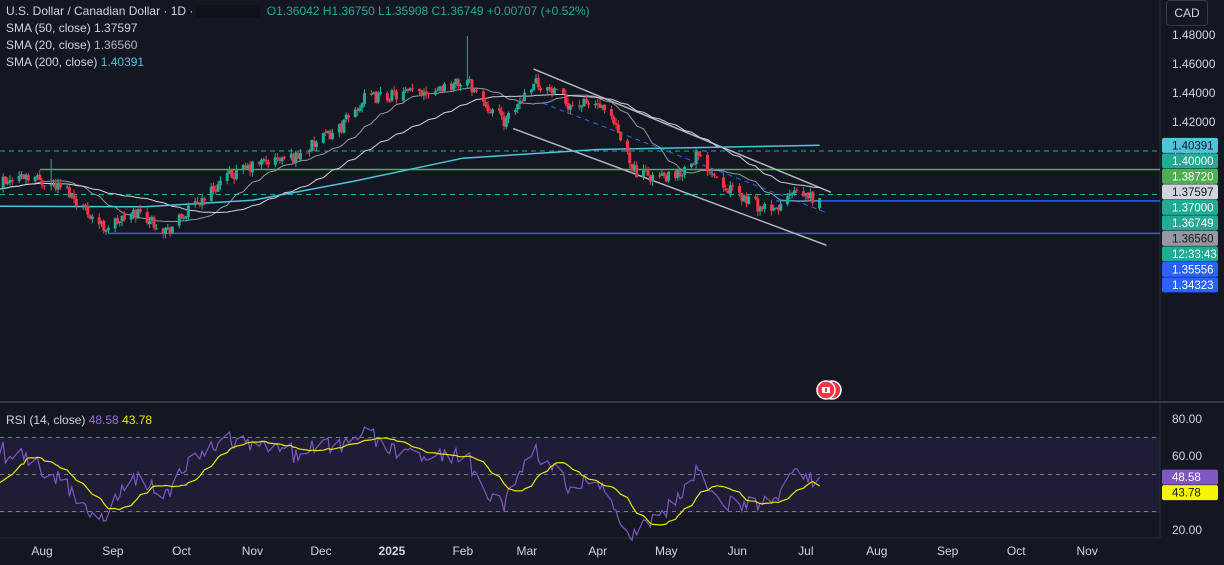 The image size is (1224, 565). What do you see at coordinates (829, 390) in the screenshot?
I see `event-flag-icon` at bounding box center [829, 390].